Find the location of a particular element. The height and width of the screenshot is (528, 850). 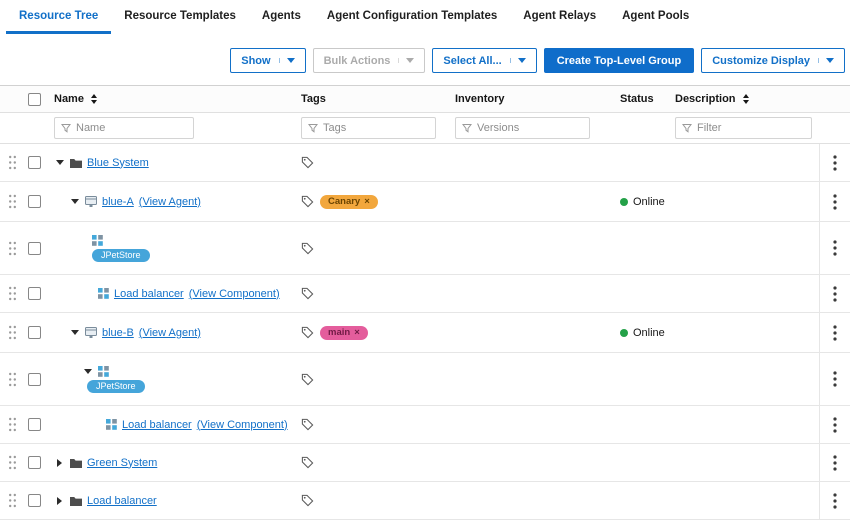

table-row: Green System is located at coordinates (425, 463).